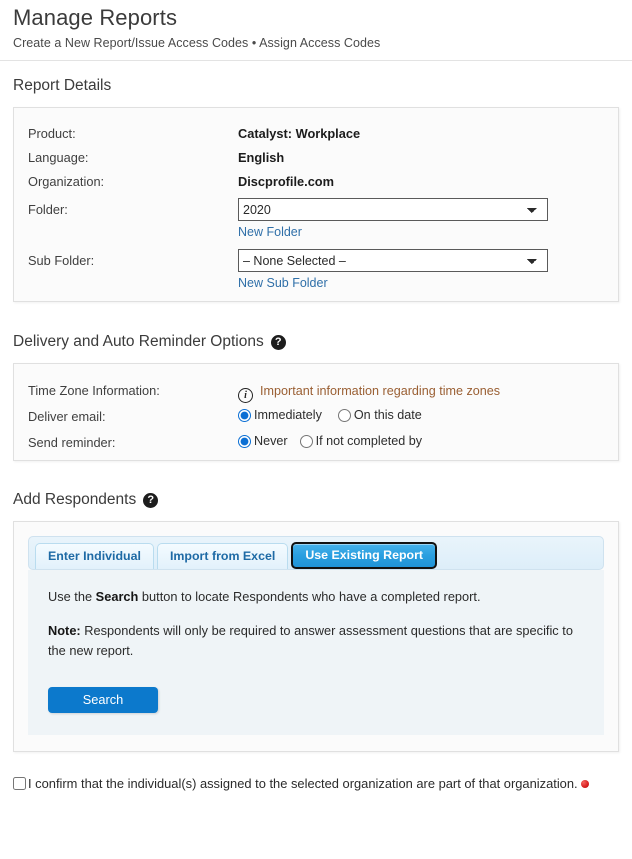 The height and width of the screenshot is (859, 632). Describe the element at coordinates (316, 700) in the screenshot. I see `search-button-row: Search` at that location.